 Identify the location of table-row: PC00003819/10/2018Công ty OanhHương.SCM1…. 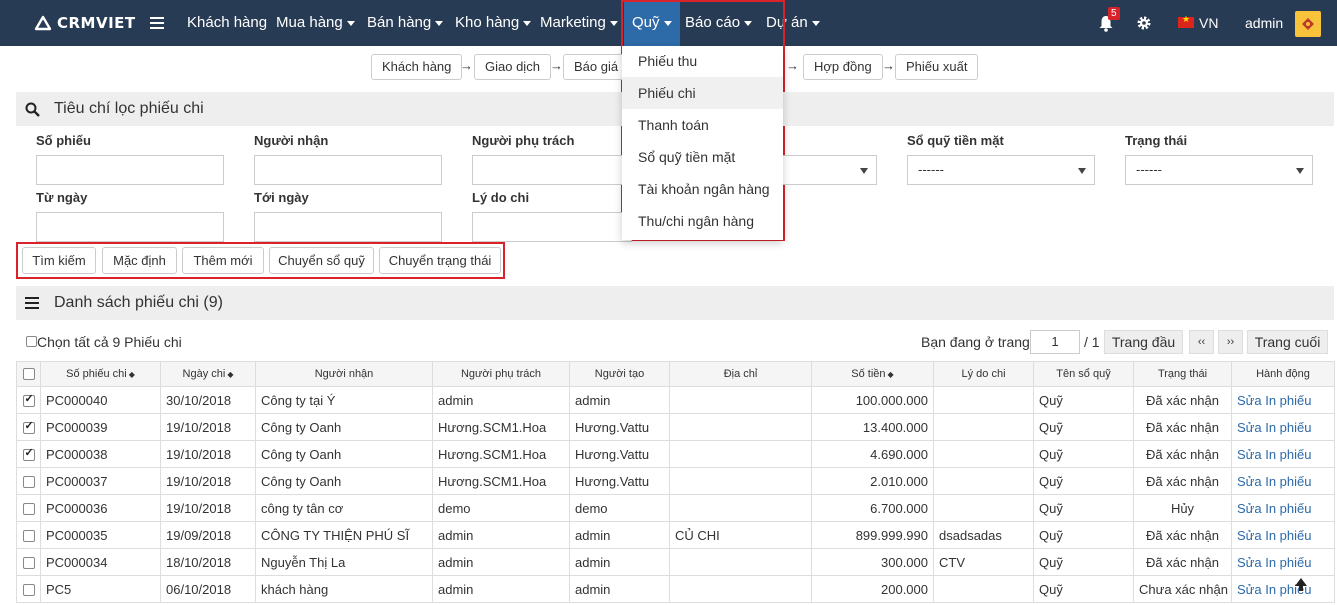
(675, 454).